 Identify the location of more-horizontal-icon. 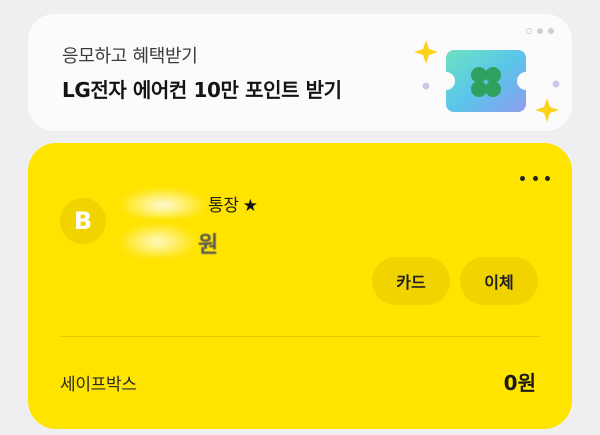
(535, 178).